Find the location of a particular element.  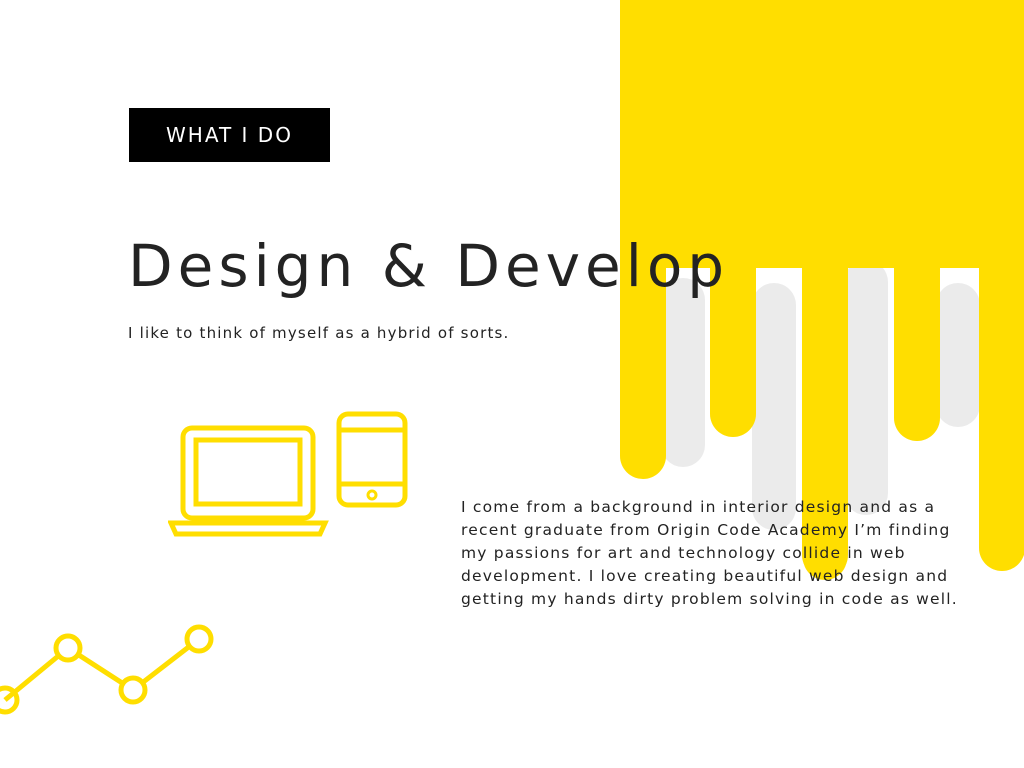

laptop-base is located at coordinates (248, 528).